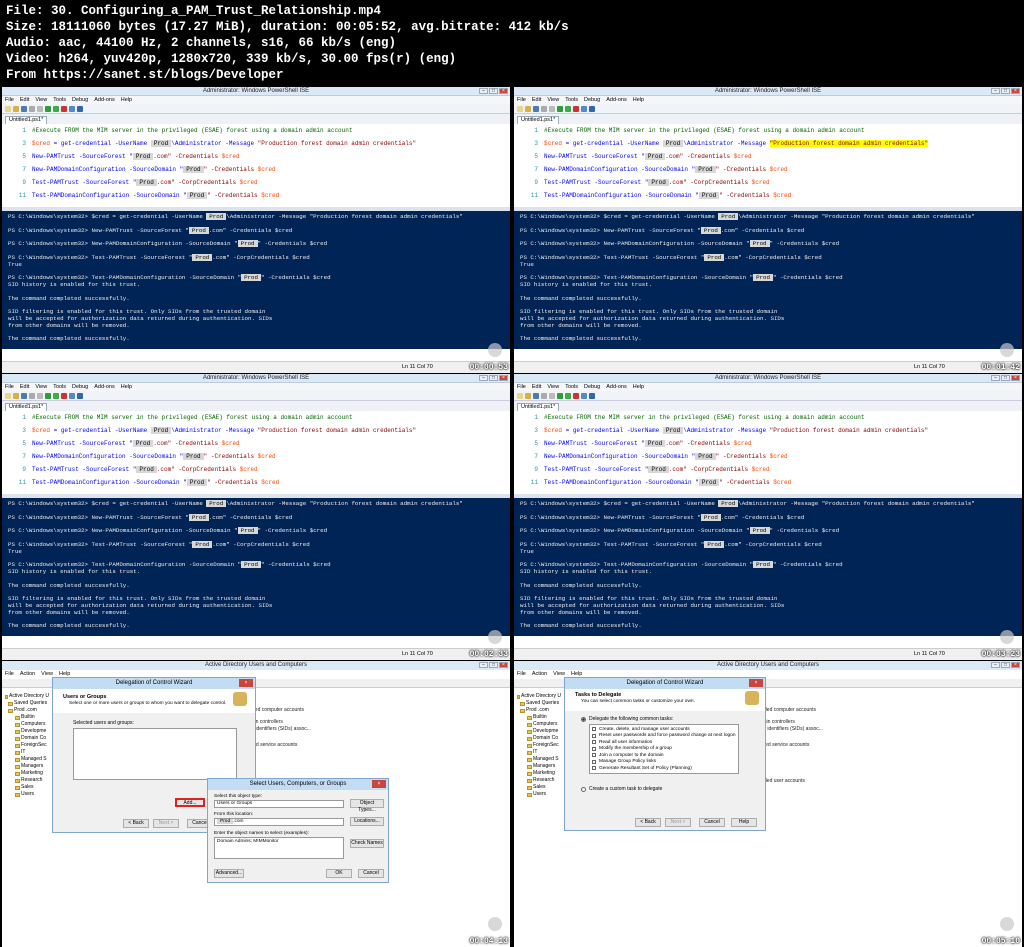 This screenshot has width=1024, height=947. Describe the element at coordinates (744, 822) in the screenshot. I see `help-button: Help` at that location.